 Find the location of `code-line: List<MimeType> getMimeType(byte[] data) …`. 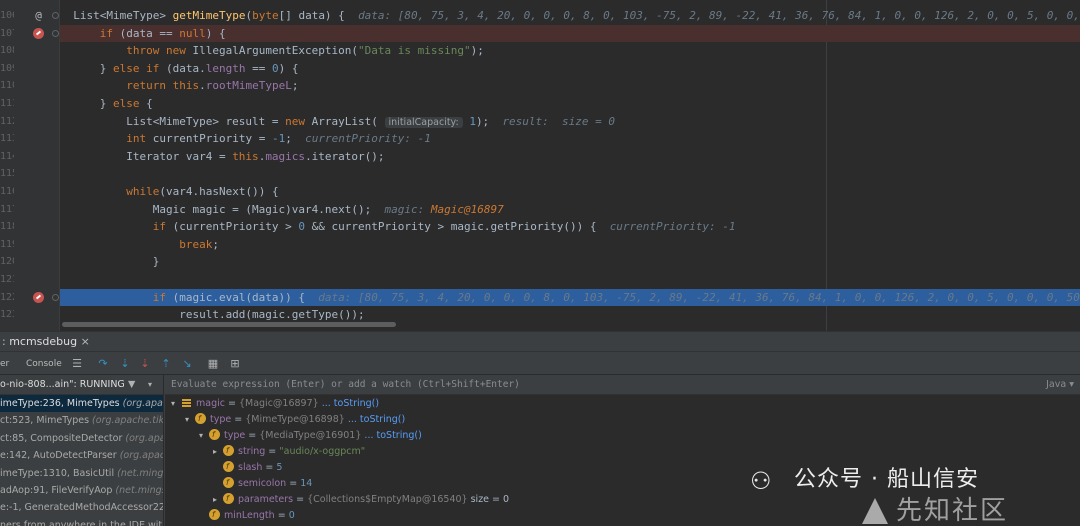

code-line: List<MimeType> getMimeType(byte[] data) … is located at coordinates (570, 16).